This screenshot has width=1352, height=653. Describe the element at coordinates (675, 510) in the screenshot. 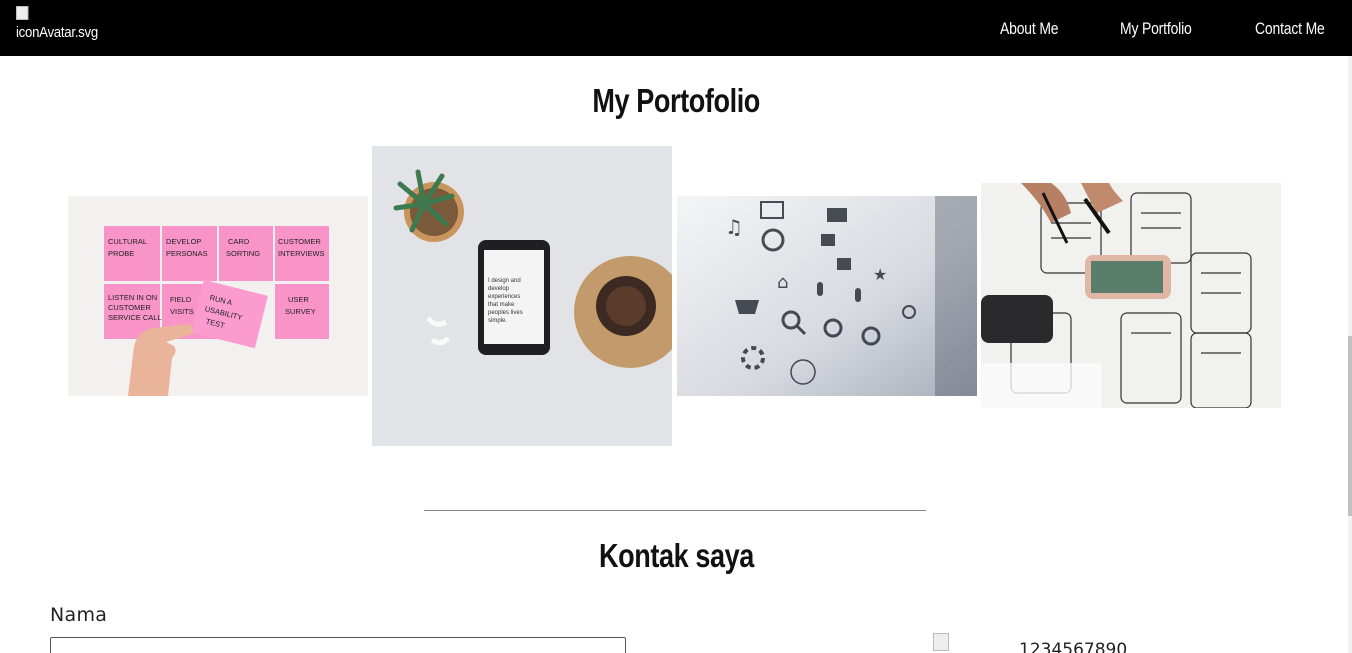

I see `section-divider` at that location.